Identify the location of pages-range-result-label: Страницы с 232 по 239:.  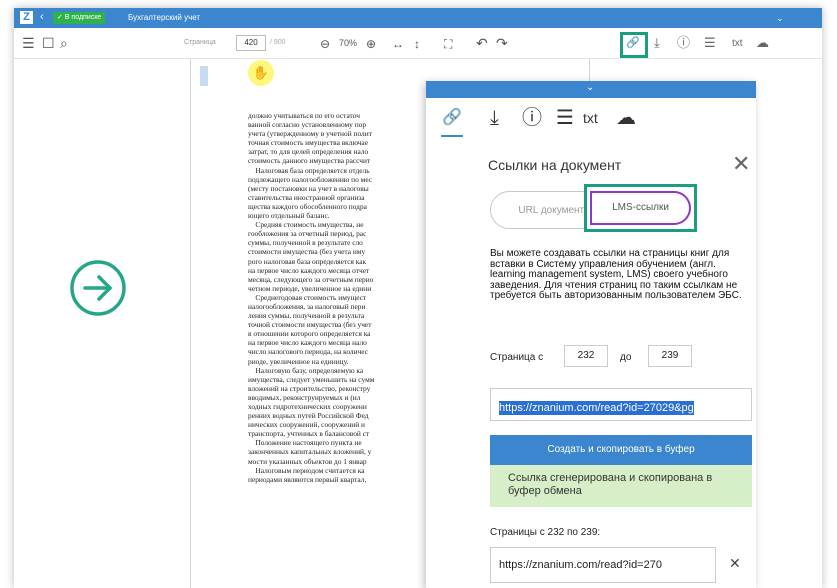
(545, 532).